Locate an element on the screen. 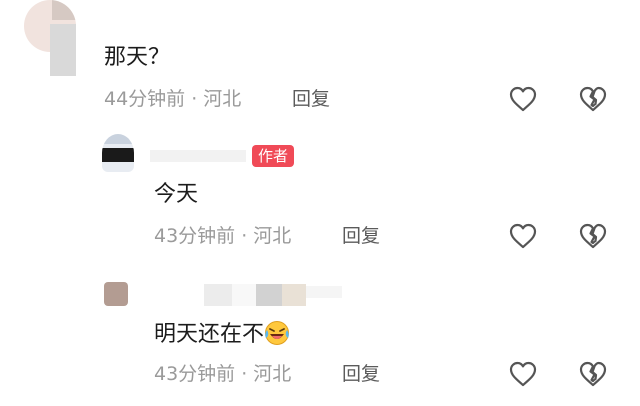 The height and width of the screenshot is (406, 640). comment-meta: 44分钟前 · 河北 is located at coordinates (172, 99).